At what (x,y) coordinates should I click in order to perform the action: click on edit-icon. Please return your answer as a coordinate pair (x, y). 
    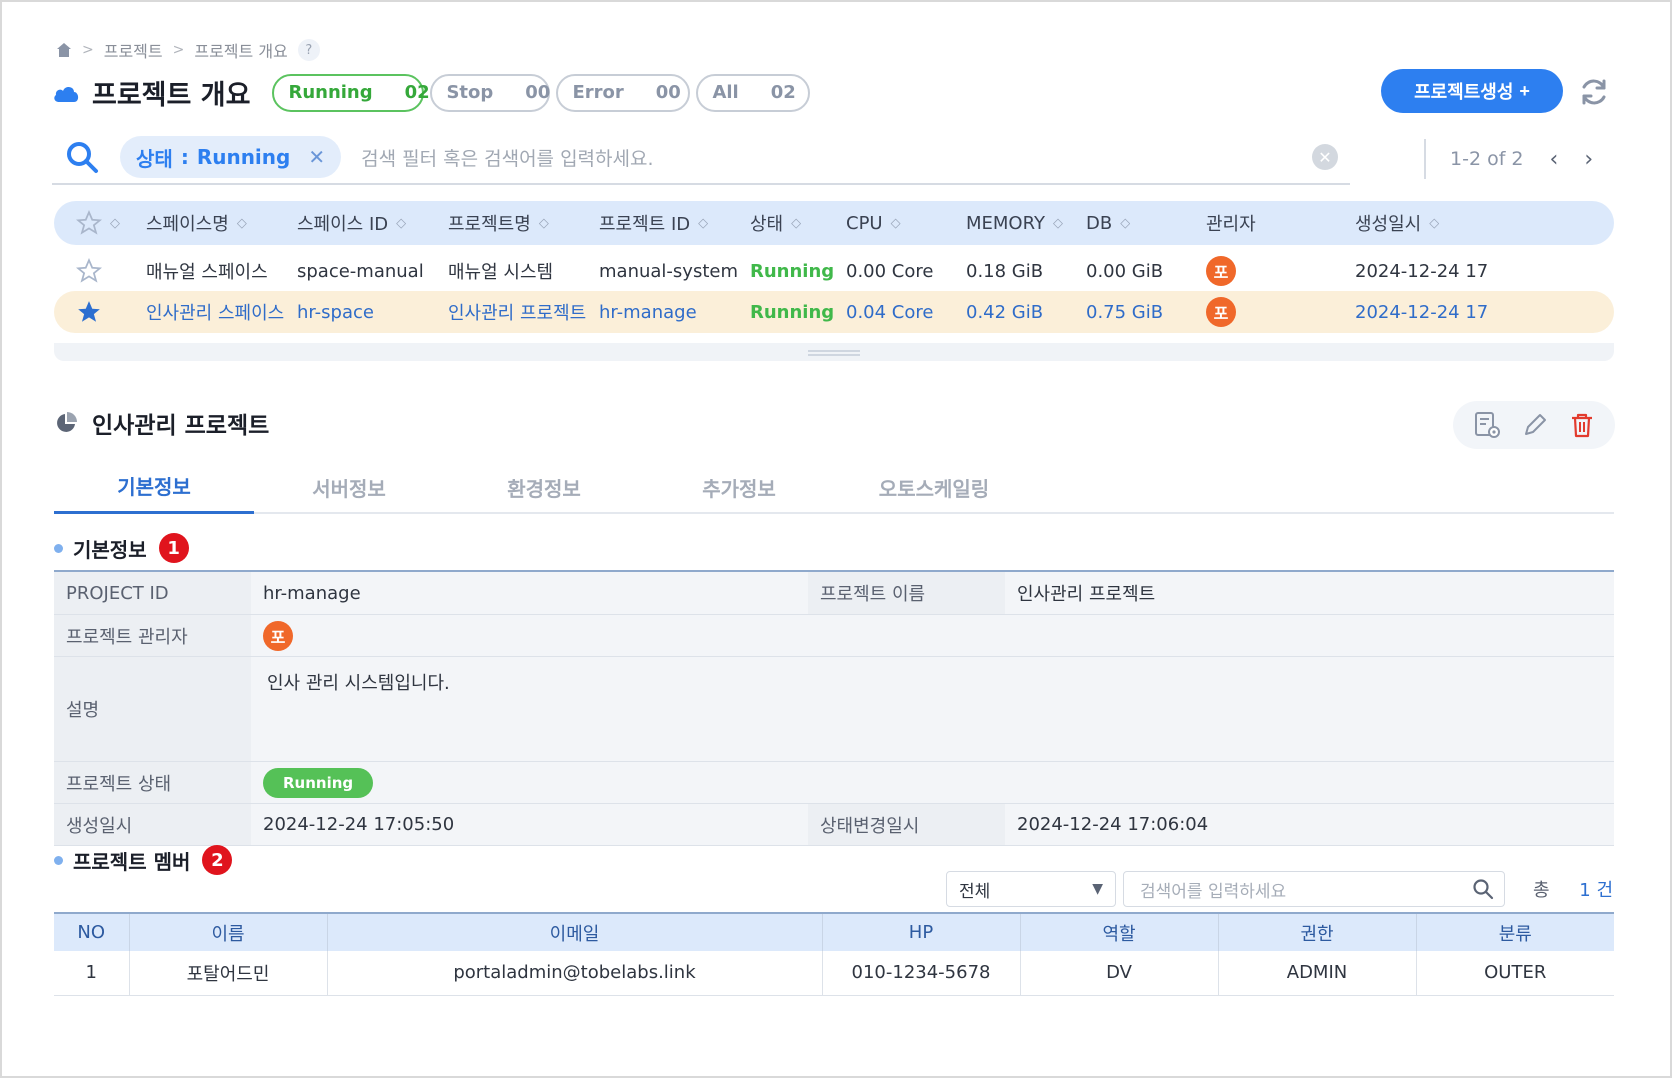
    Looking at the image, I should click on (1535, 425).